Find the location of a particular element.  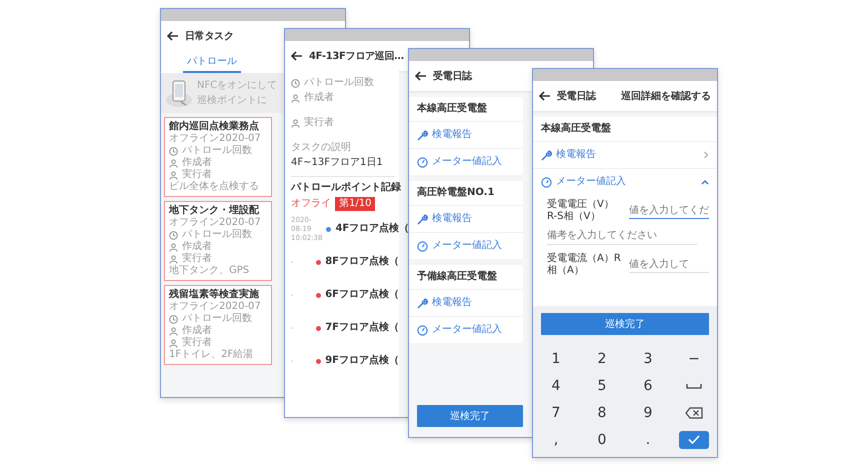

keypad-key: 9 is located at coordinates (648, 412).